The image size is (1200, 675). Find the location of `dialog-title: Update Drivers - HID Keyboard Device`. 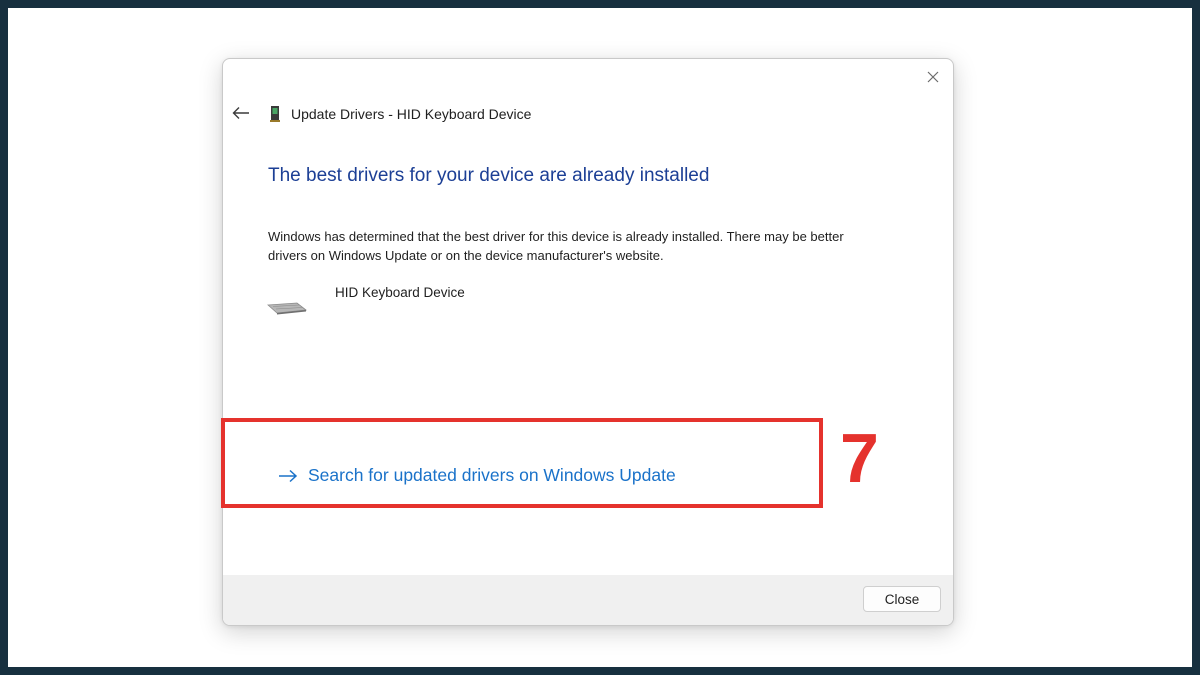

dialog-title: Update Drivers - HID Keyboard Device is located at coordinates (411, 114).